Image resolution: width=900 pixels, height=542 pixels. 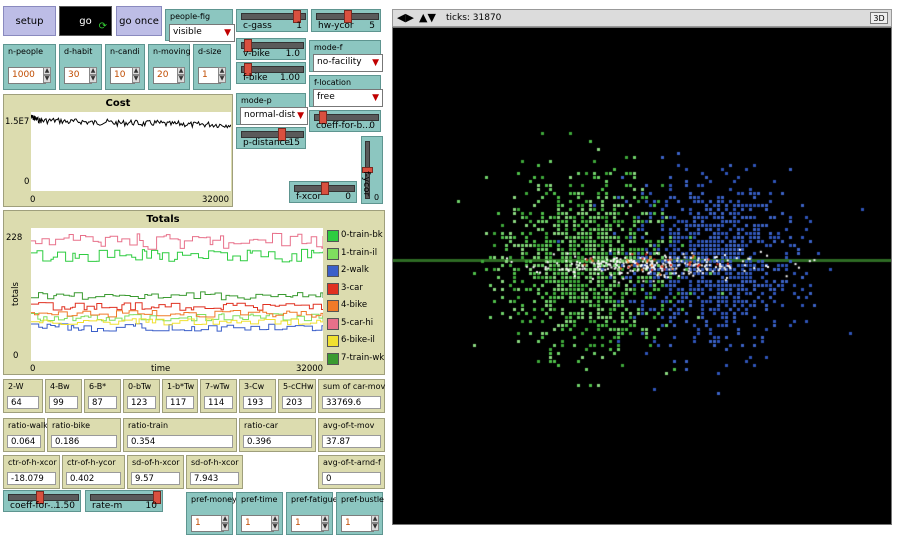 I want to click on rate-m-slider: rate-m 10, so click(x=124, y=501).